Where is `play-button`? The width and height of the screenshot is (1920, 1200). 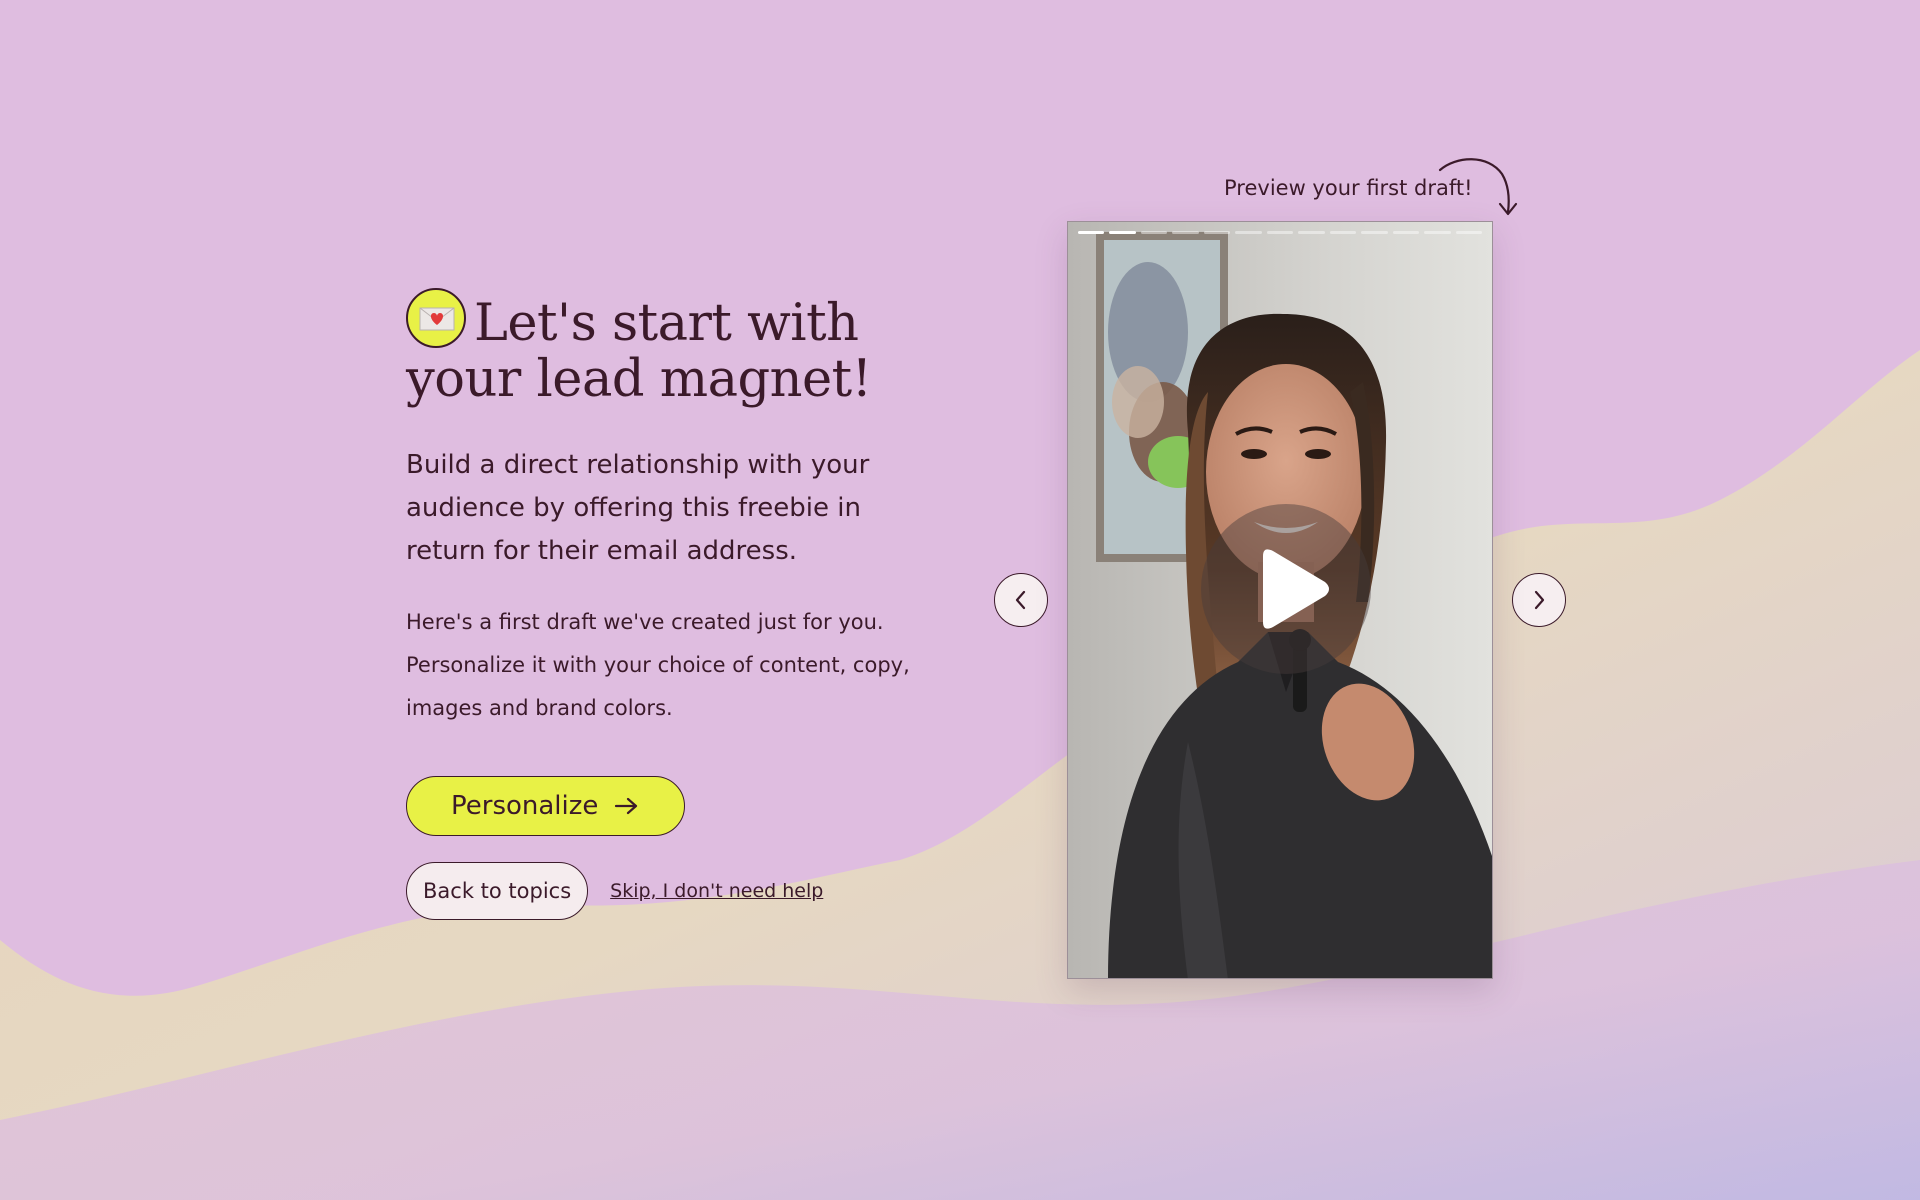 play-button is located at coordinates (1286, 589).